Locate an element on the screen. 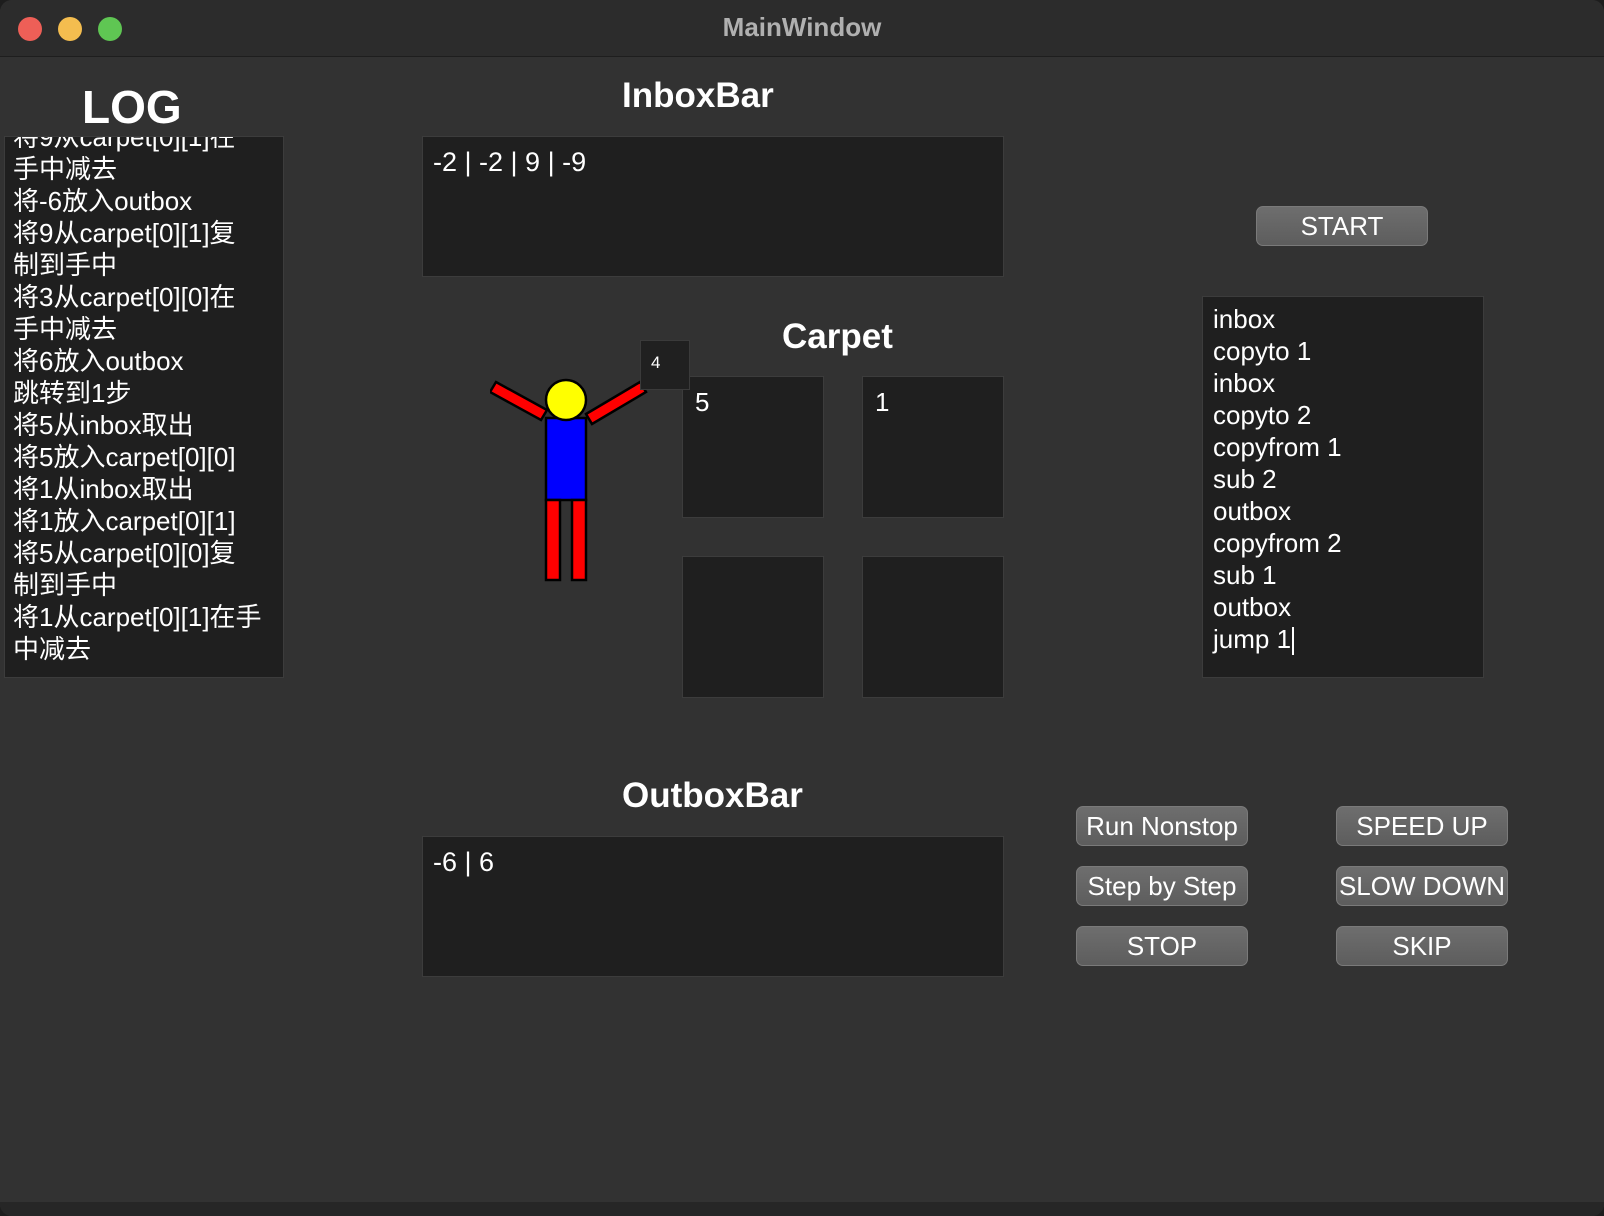 This screenshot has height=1216, width=1604. program-line: sub 2 is located at coordinates (1277, 479).